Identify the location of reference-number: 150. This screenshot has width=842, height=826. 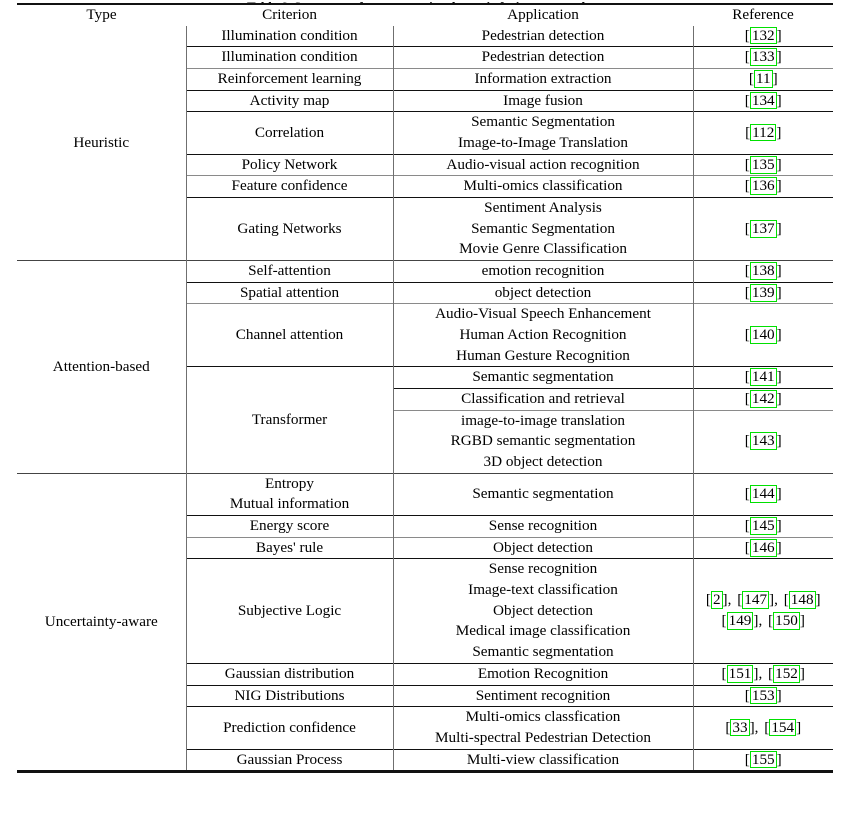
(786, 621).